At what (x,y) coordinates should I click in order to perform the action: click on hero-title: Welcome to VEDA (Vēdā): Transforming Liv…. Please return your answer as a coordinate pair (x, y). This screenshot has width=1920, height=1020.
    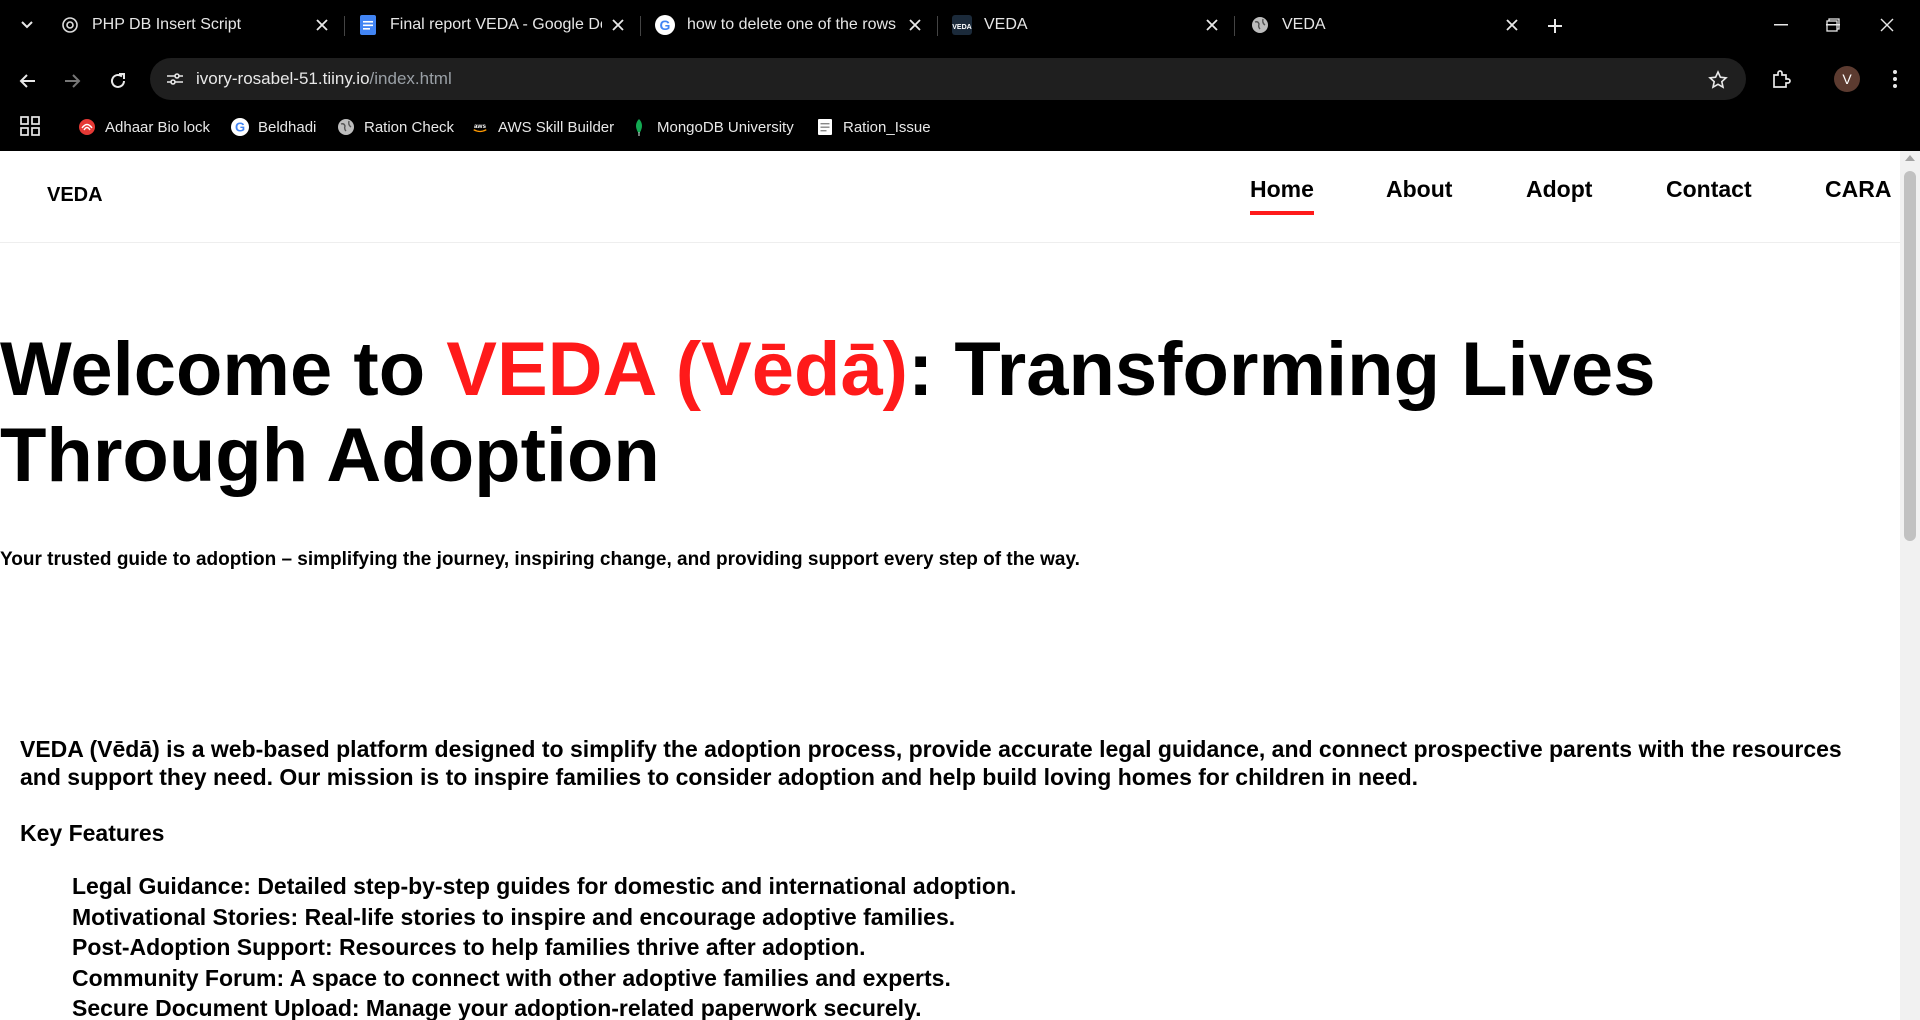
    Looking at the image, I should click on (850, 413).